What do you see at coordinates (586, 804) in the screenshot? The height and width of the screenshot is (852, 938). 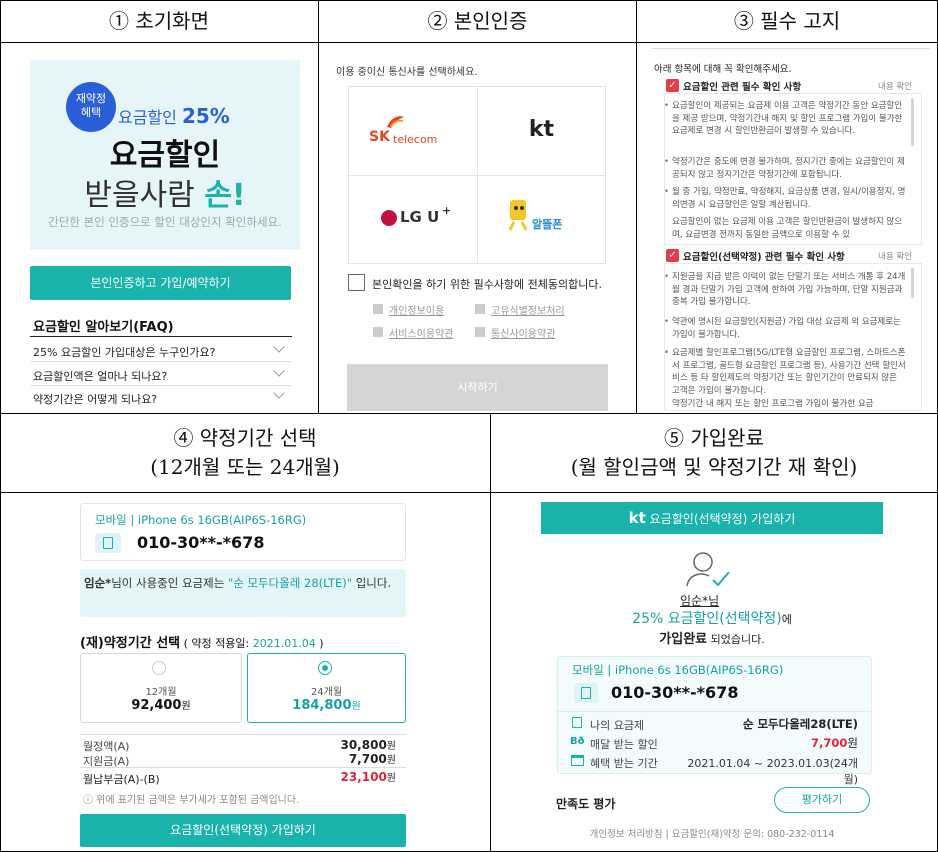 I see `survey-label: 만족도 평가` at bounding box center [586, 804].